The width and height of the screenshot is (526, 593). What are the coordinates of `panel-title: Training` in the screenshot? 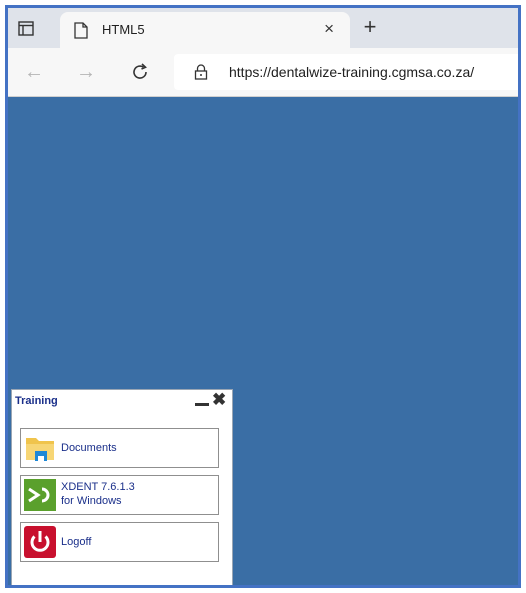 It's located at (36, 401).